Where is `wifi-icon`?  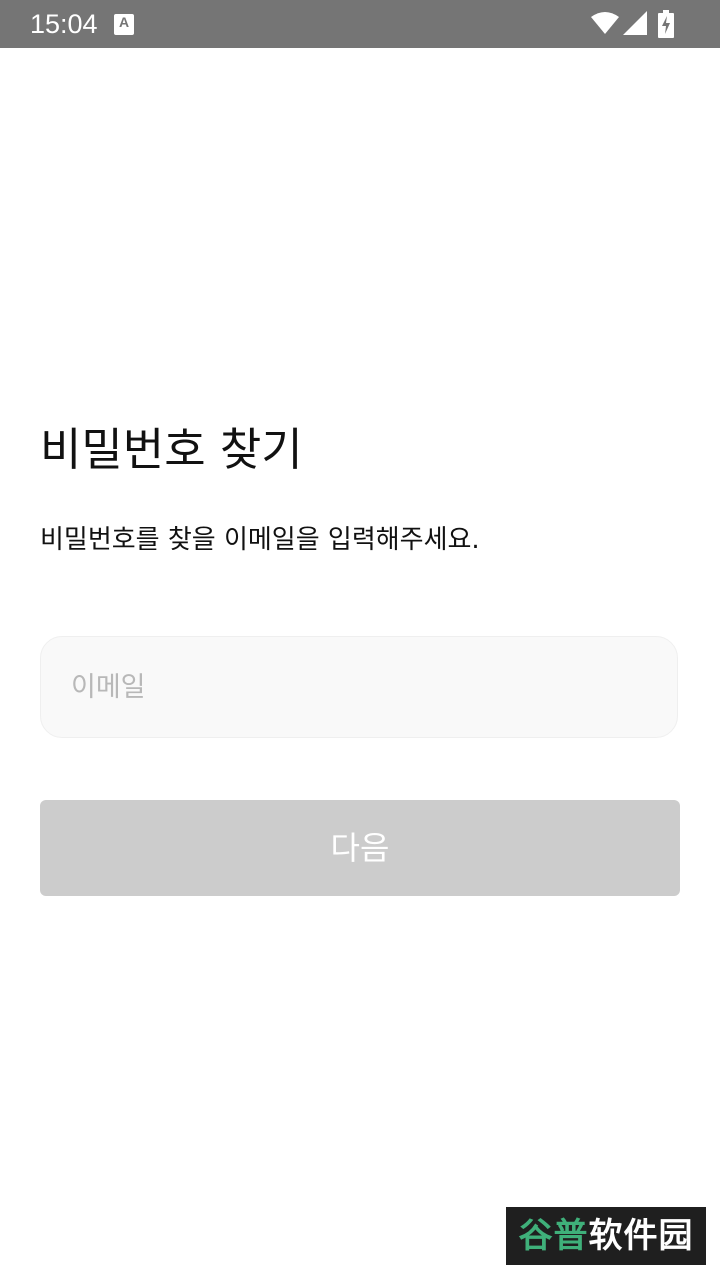 wifi-icon is located at coordinates (605, 23).